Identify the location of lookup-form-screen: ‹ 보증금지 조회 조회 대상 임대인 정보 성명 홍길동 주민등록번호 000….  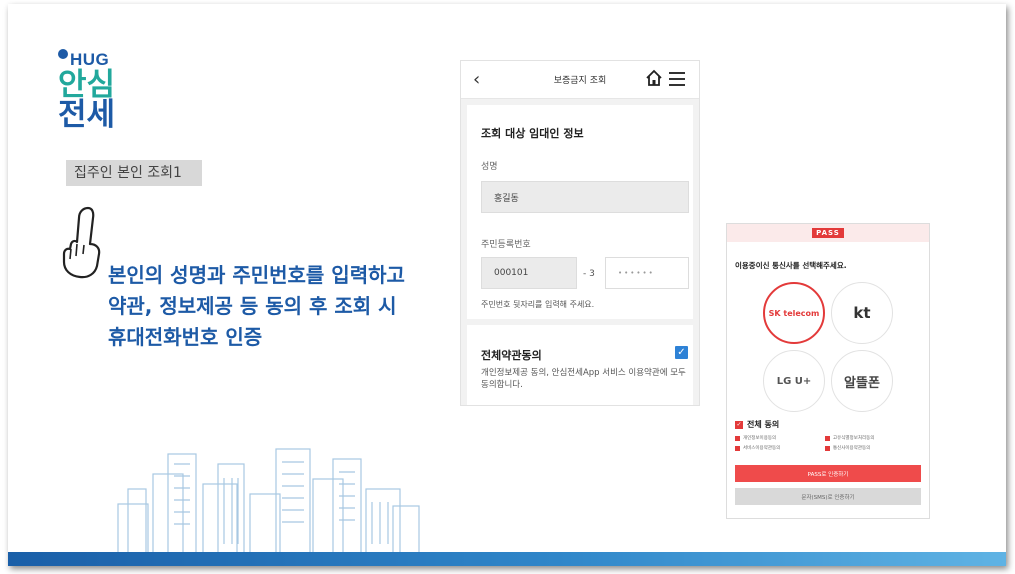
(580, 233).